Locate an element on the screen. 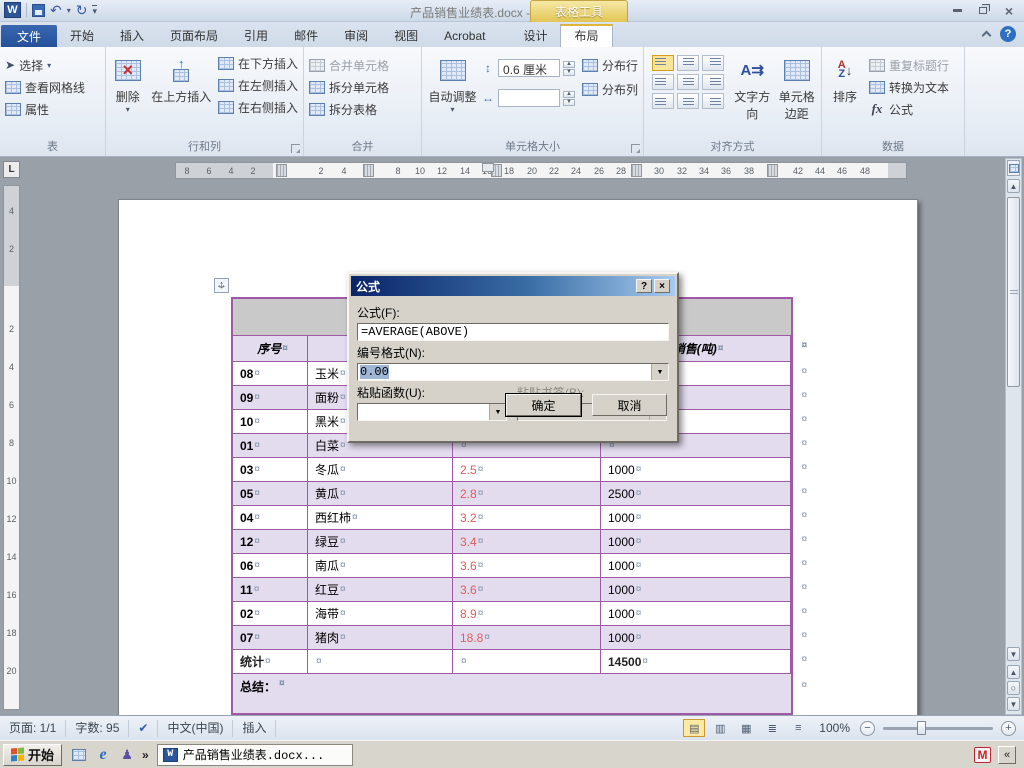  formula-input: =AVERAGE(ABOVE) is located at coordinates (513, 332).